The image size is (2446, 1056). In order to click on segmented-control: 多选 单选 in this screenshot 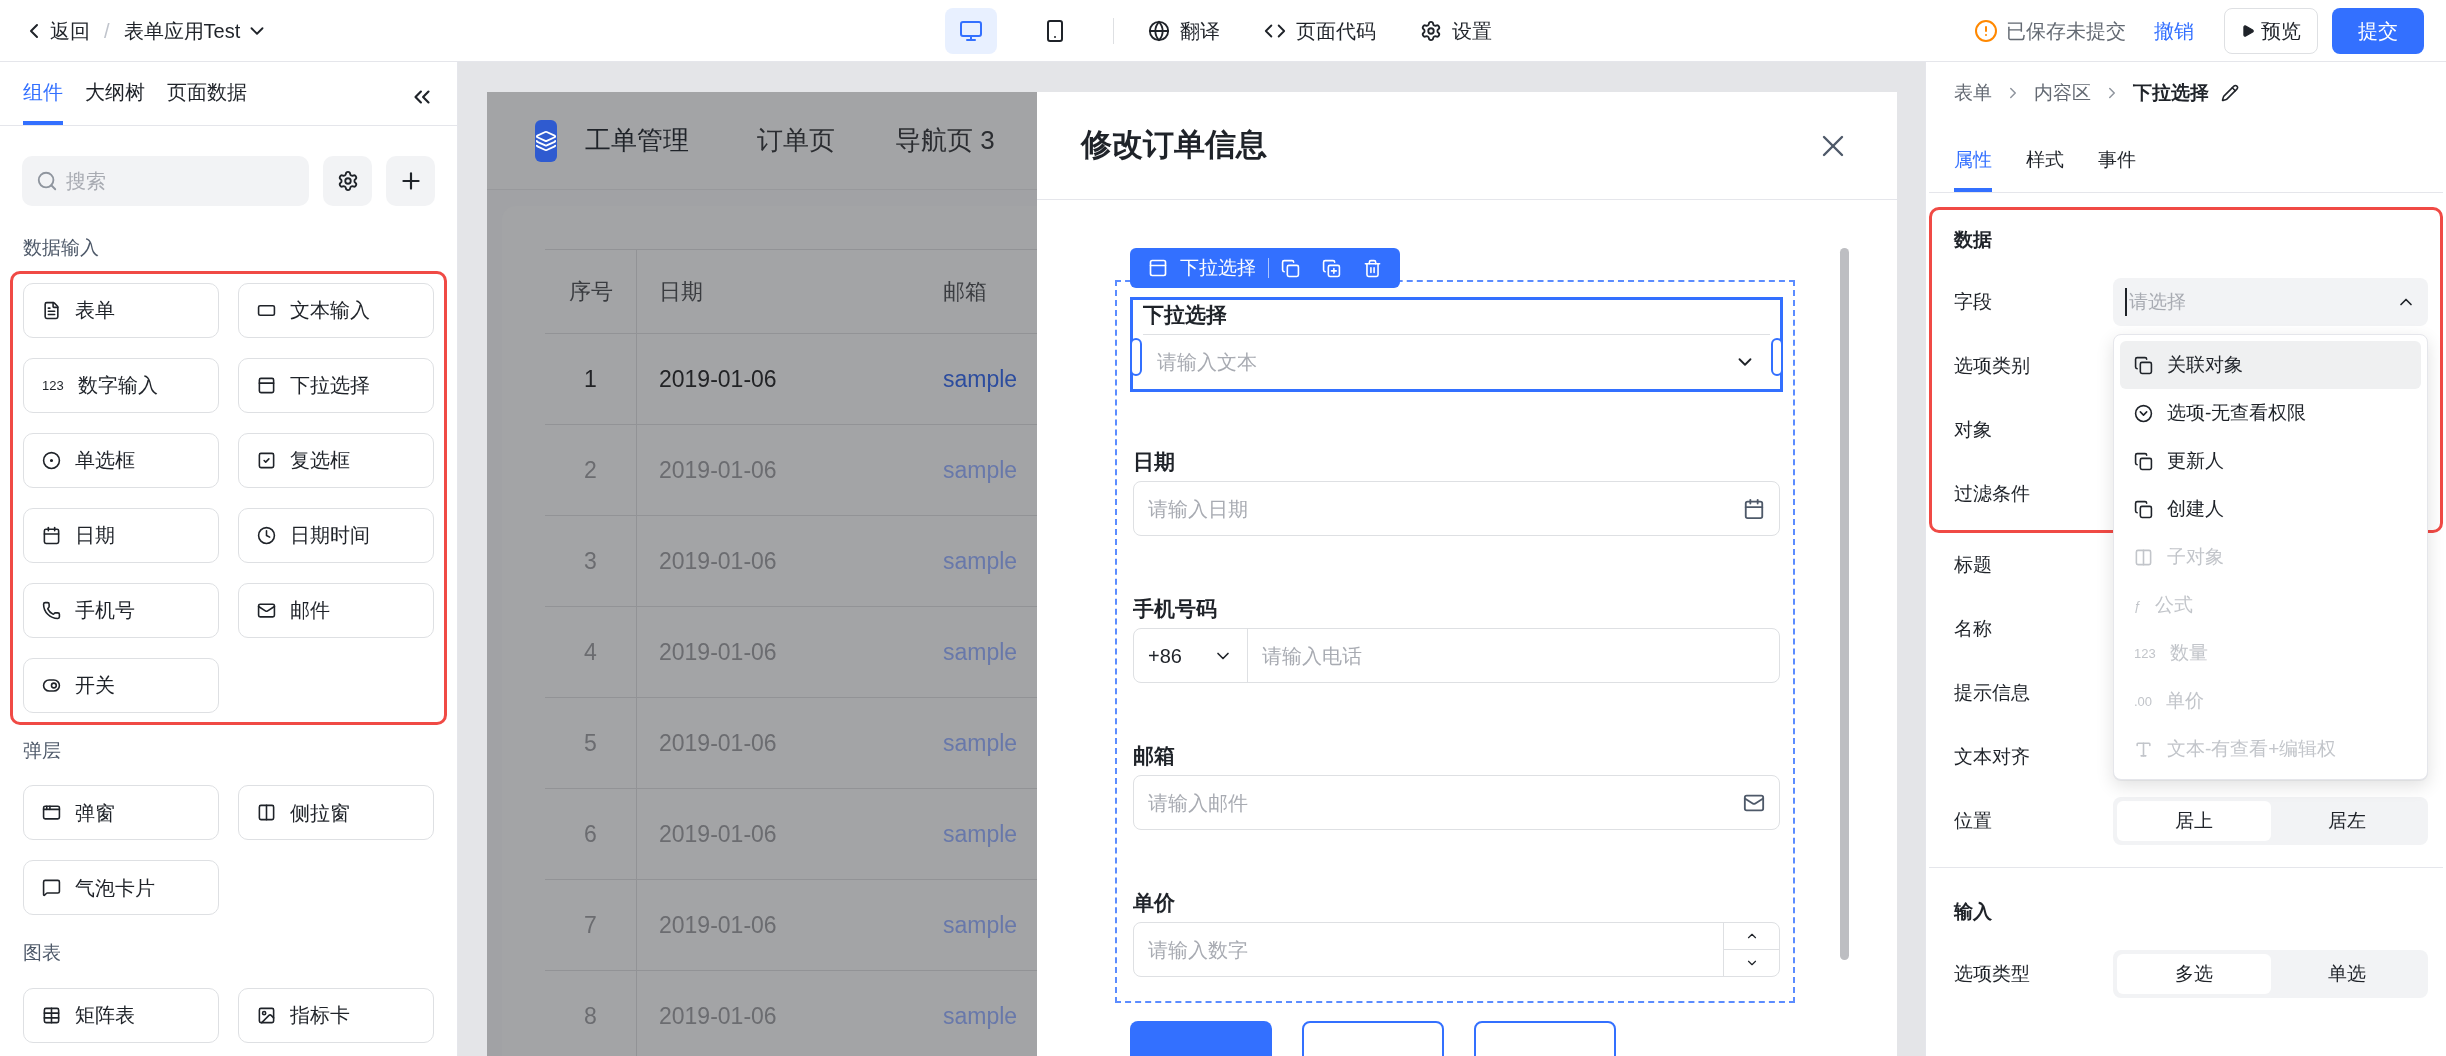, I will do `click(2270, 974)`.